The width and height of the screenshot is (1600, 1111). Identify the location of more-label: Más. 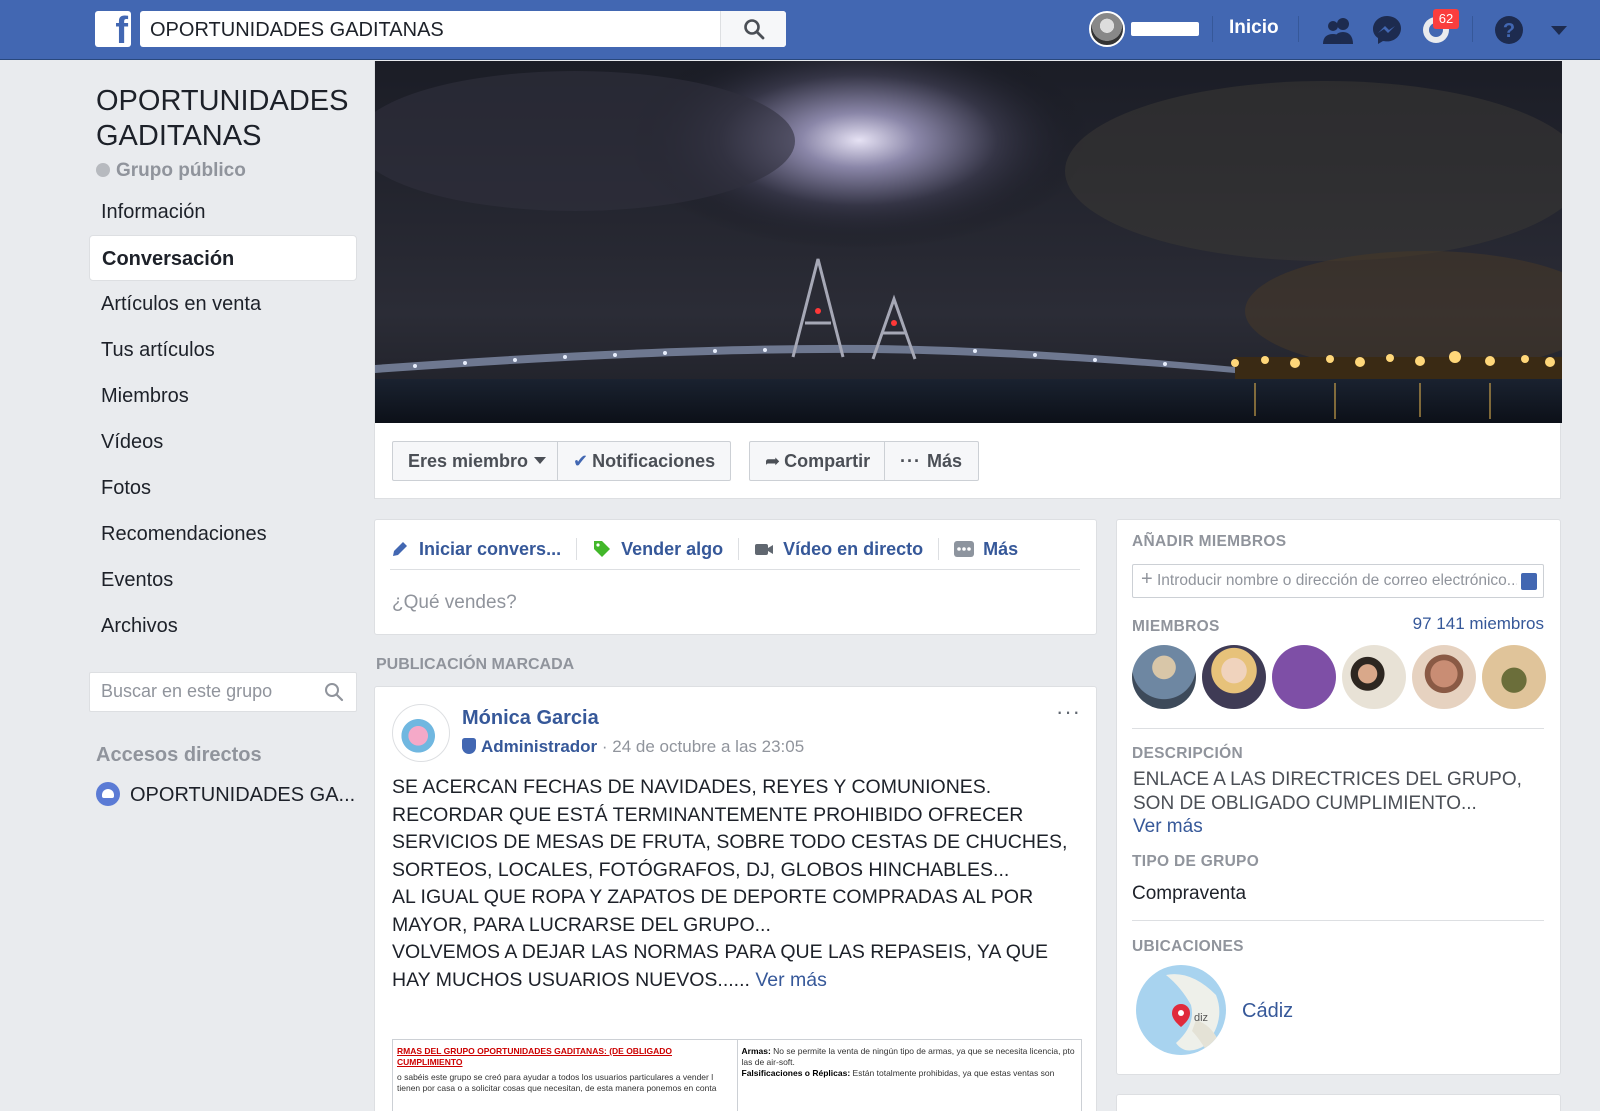
(944, 461).